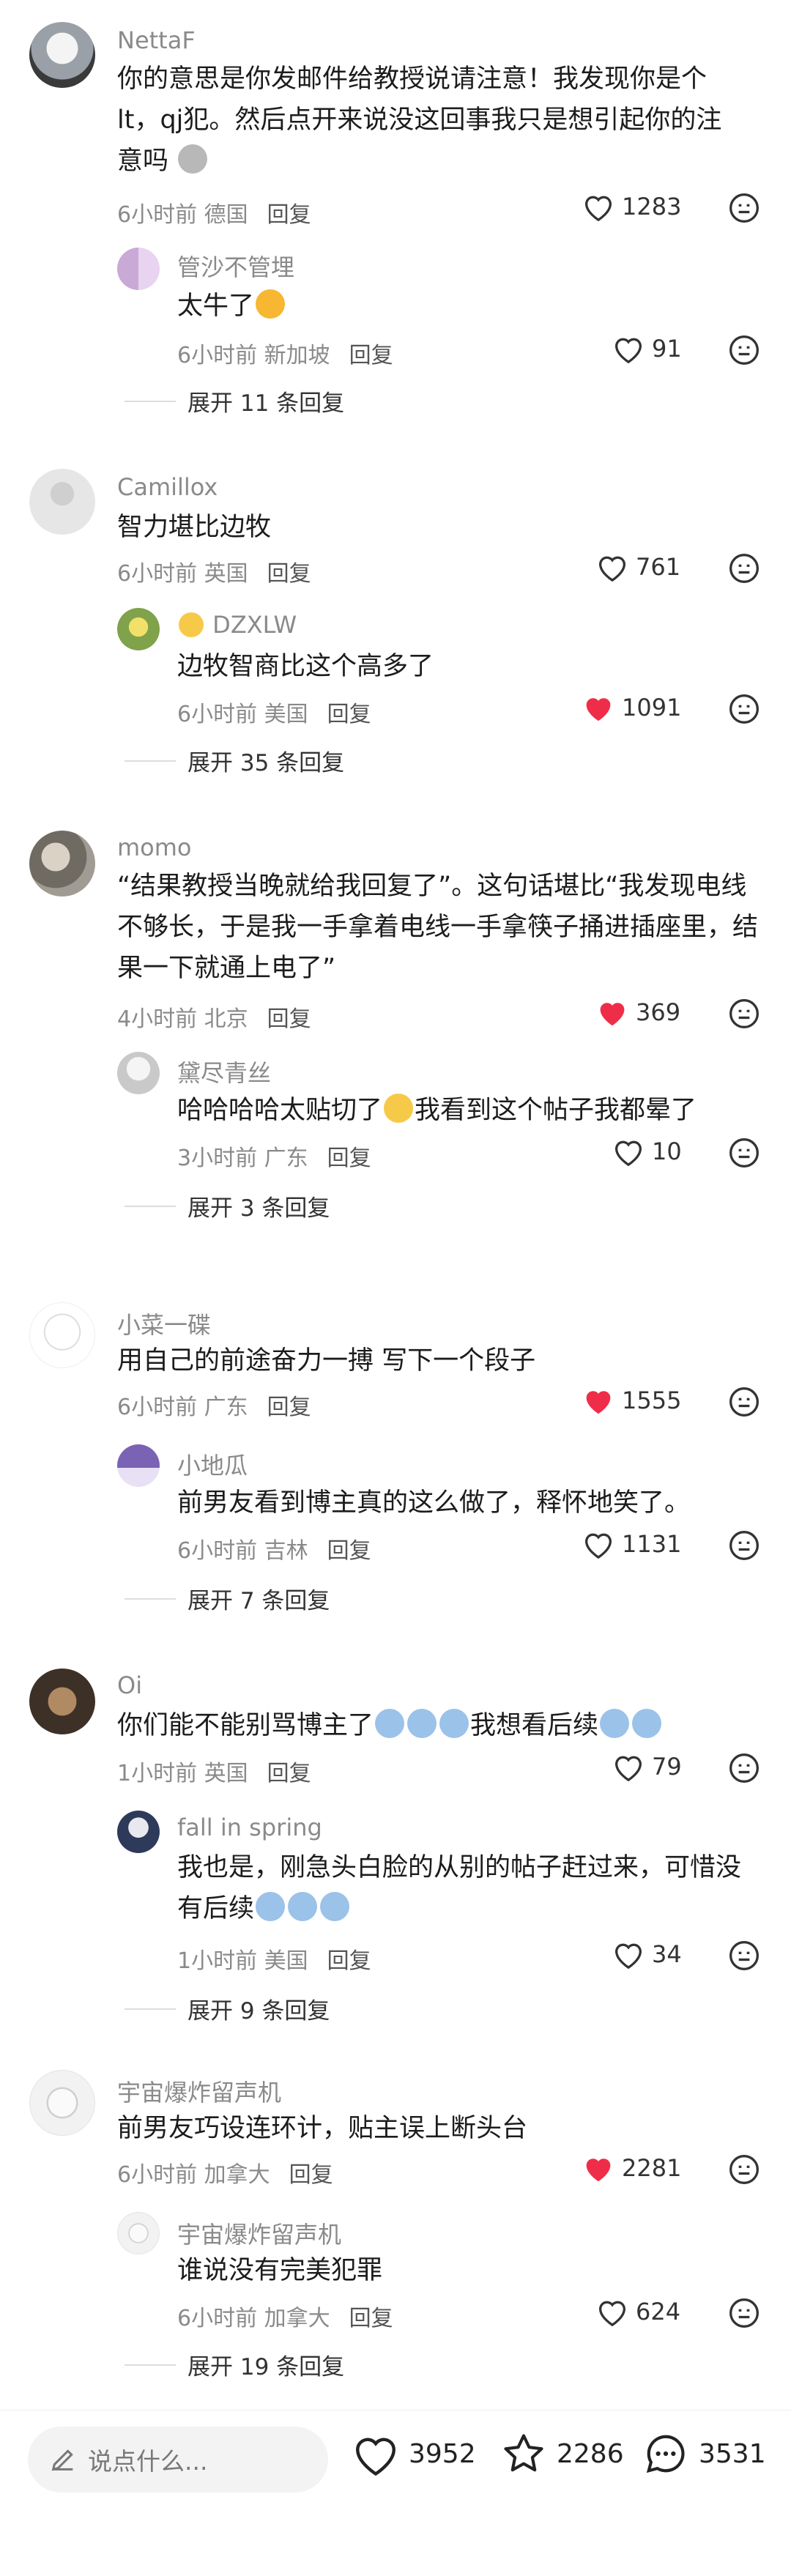 The image size is (791, 2576). Describe the element at coordinates (667, 1954) in the screenshot. I see `like-count: 34` at that location.